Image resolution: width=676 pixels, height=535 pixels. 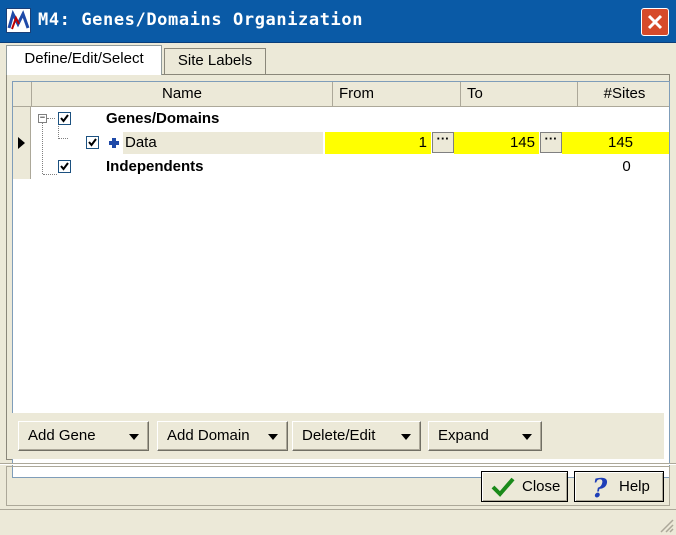 What do you see at coordinates (42, 118) in the screenshot?
I see `collapse-icon: −` at bounding box center [42, 118].